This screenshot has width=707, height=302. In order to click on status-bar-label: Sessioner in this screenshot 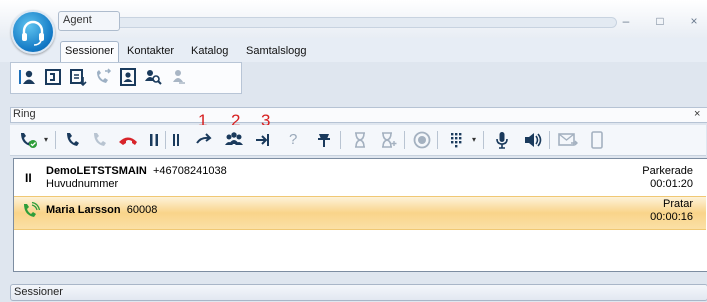, I will do `click(38, 292)`.